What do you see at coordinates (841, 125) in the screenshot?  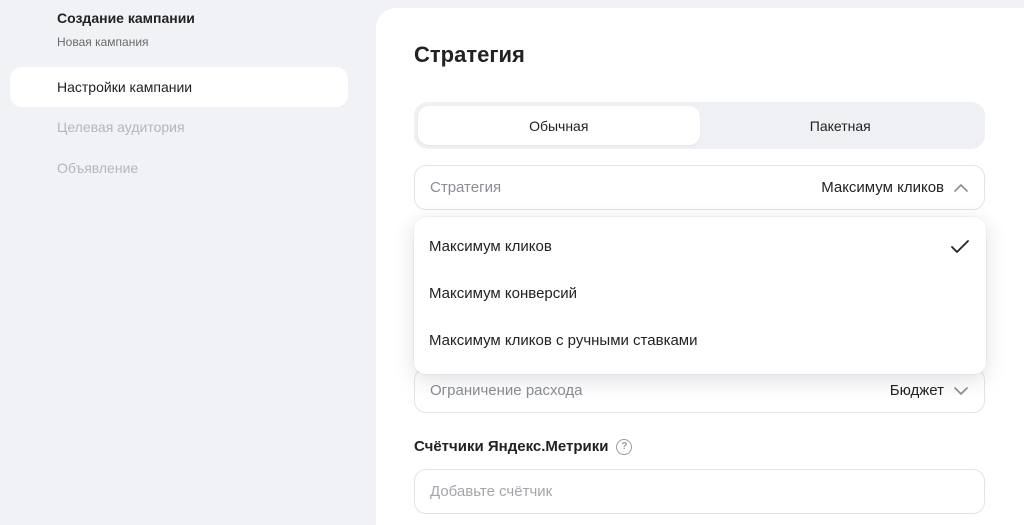 I see `tab-package: Пакетная` at bounding box center [841, 125].